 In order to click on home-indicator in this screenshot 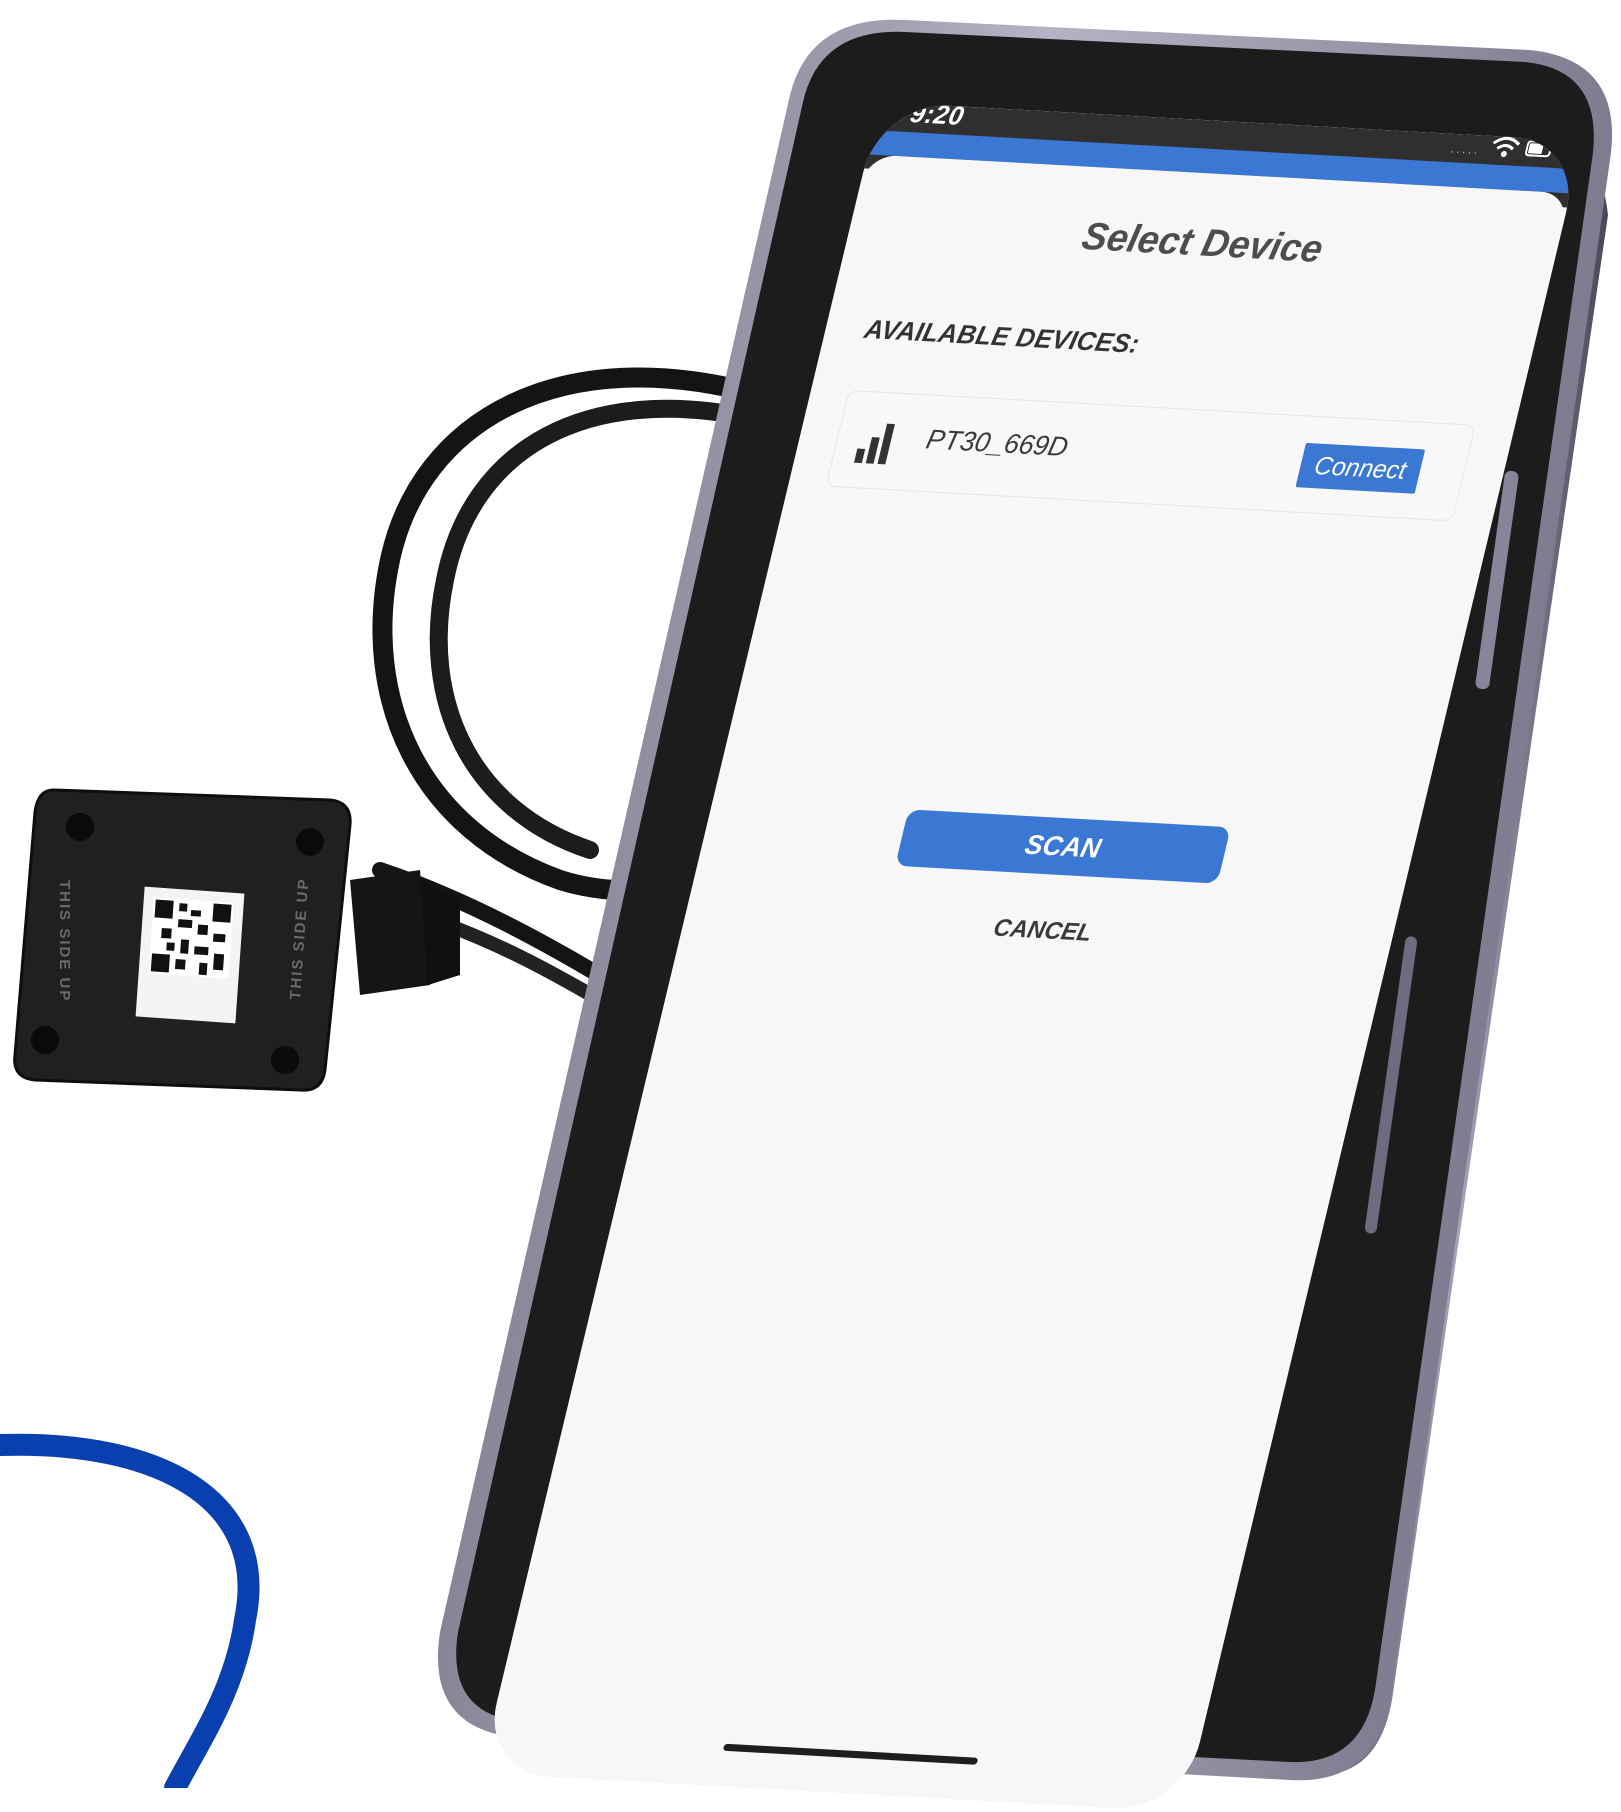, I will do `click(850, 1754)`.